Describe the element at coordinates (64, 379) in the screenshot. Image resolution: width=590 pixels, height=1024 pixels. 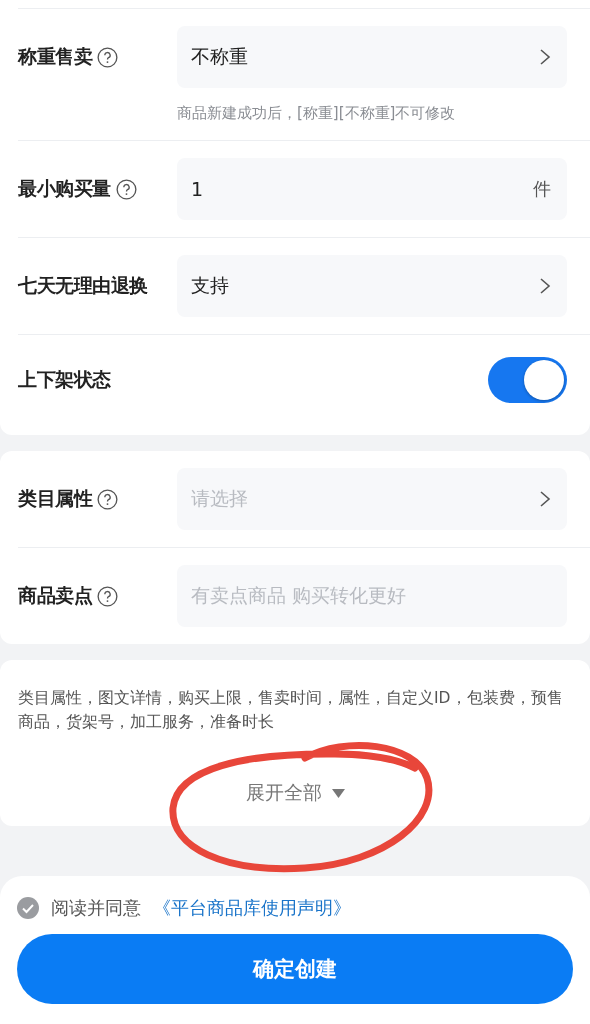
I see `field-label: 上下架状态` at that location.